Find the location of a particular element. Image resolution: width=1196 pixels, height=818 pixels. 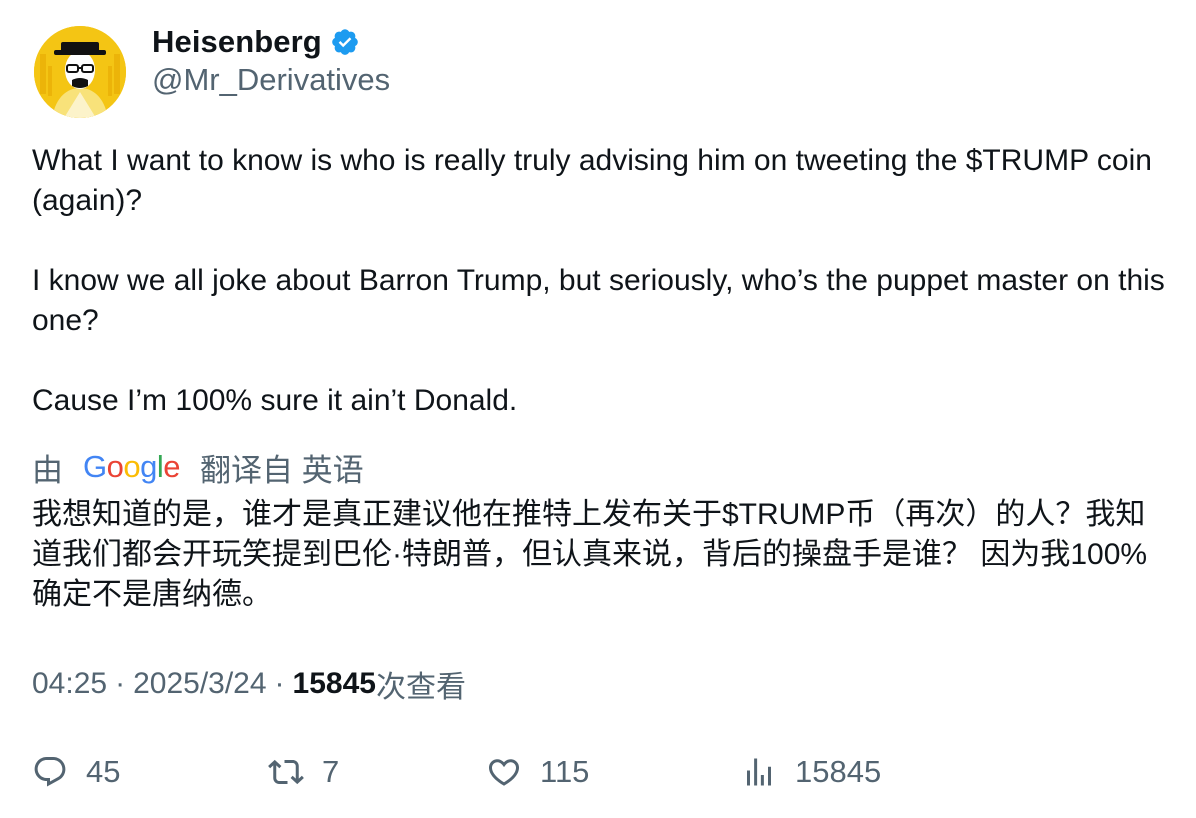

reply-icon is located at coordinates (50, 772).